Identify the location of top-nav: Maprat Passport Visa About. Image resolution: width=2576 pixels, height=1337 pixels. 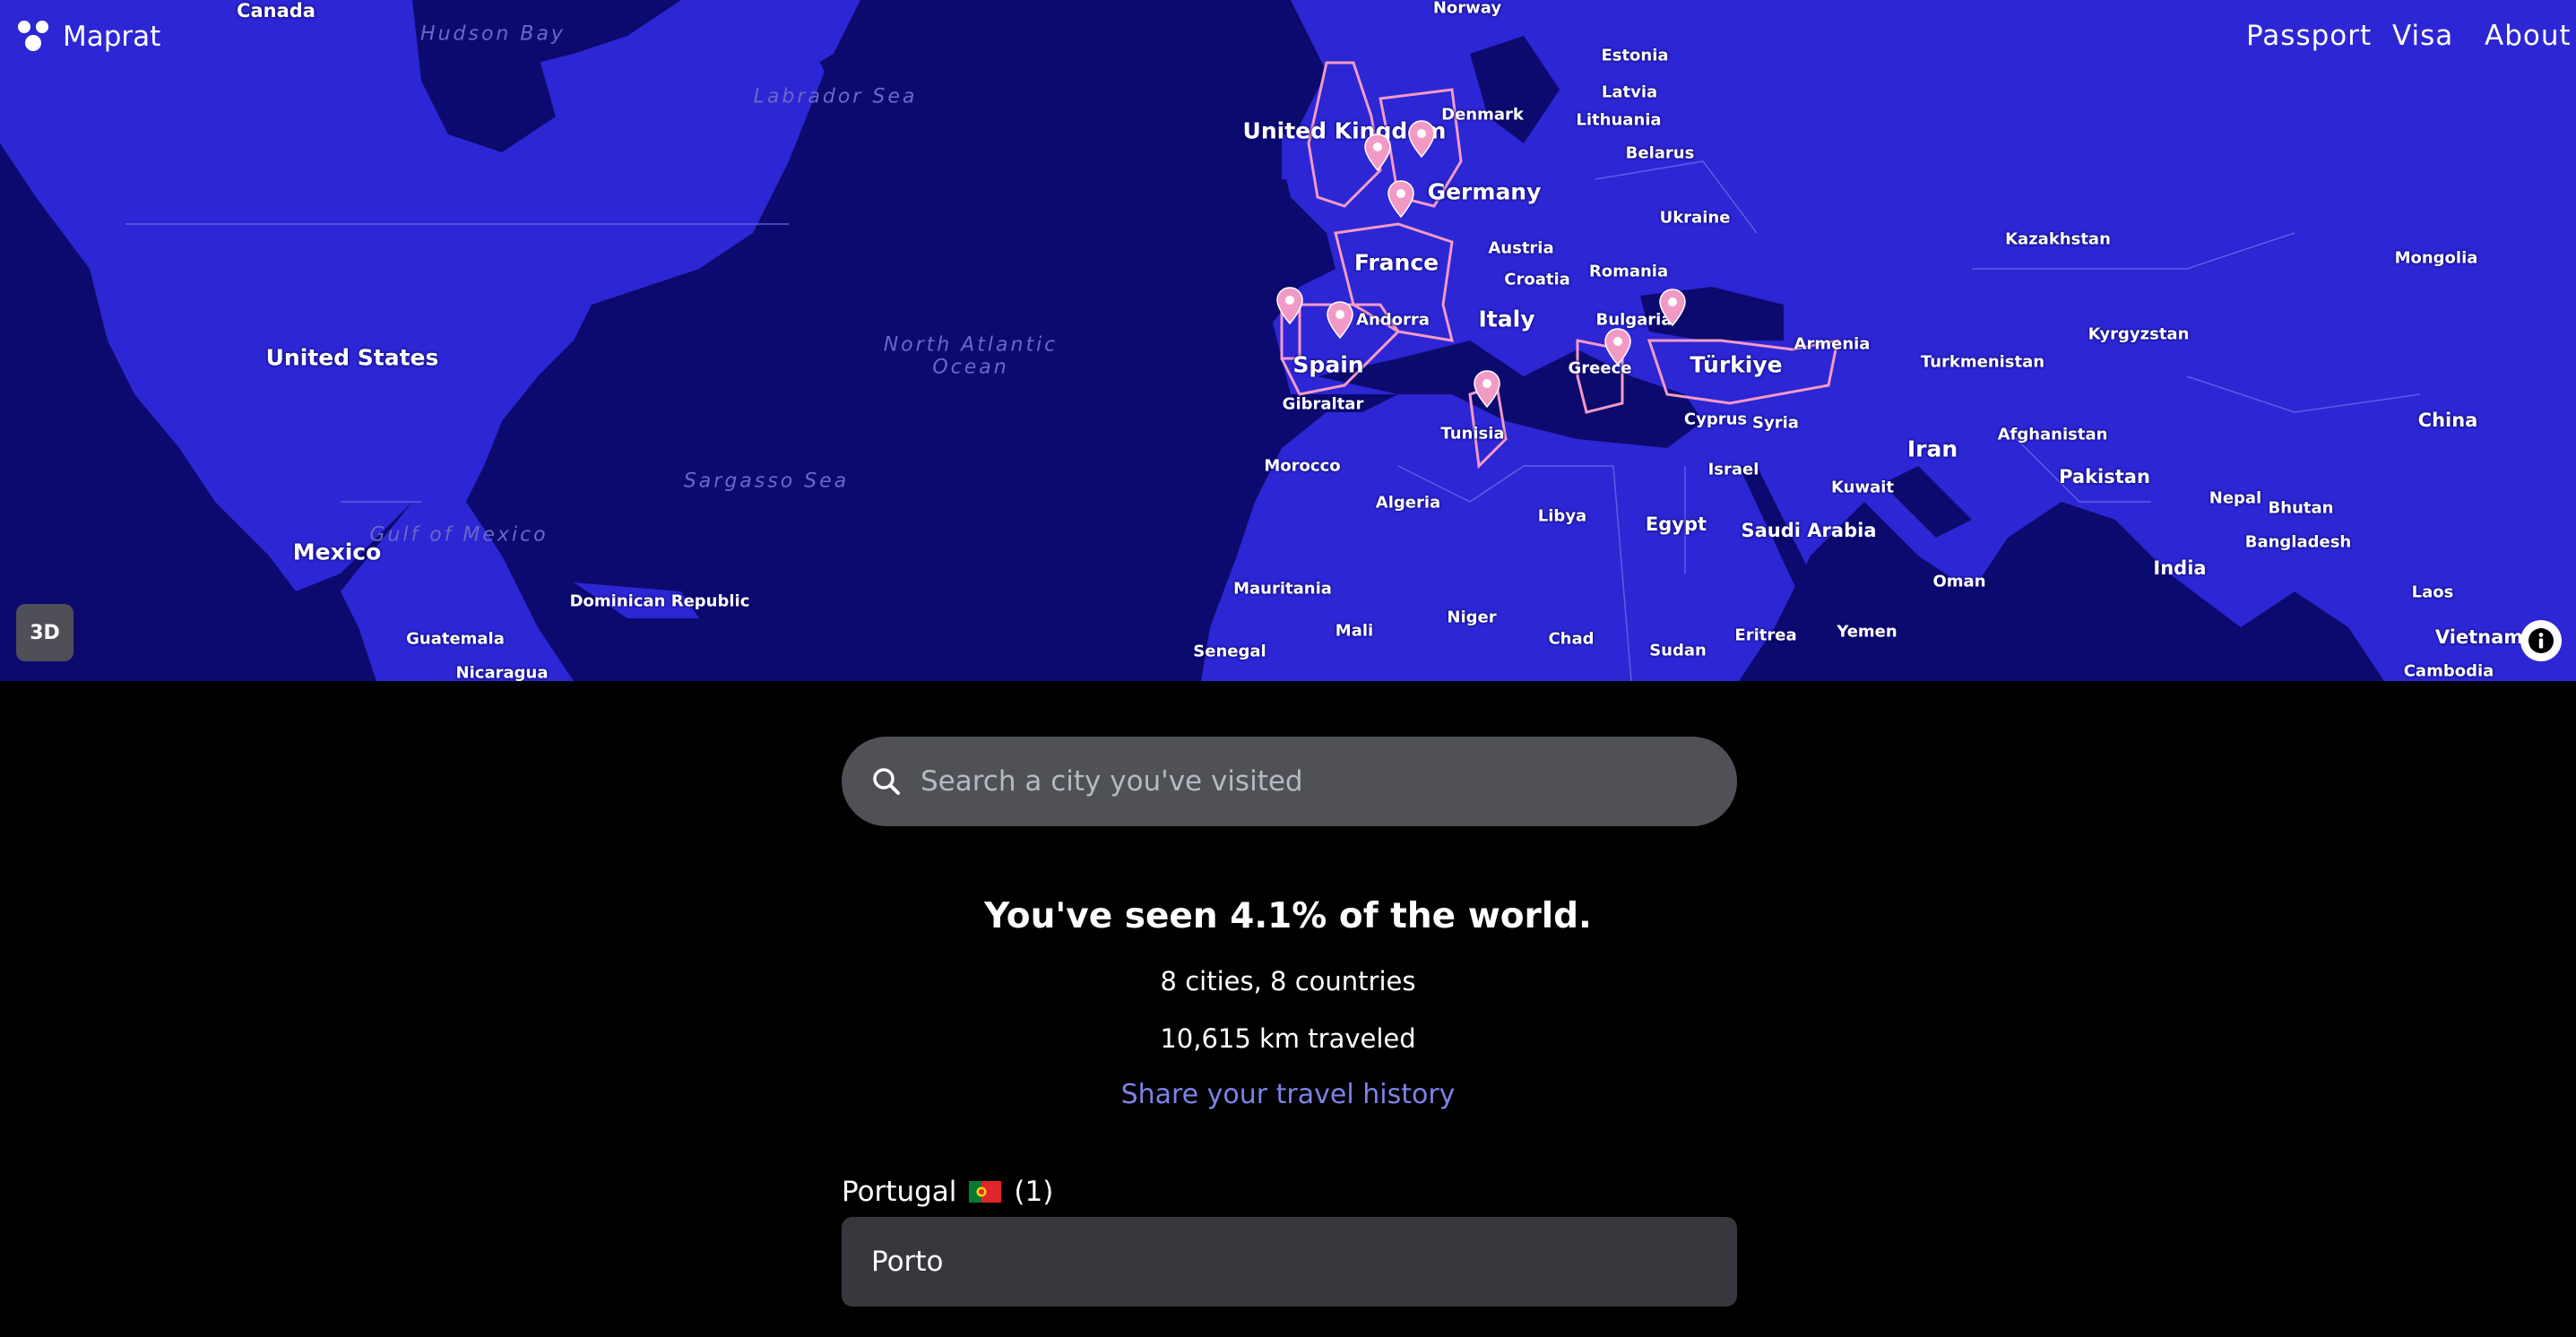
(1288, 41).